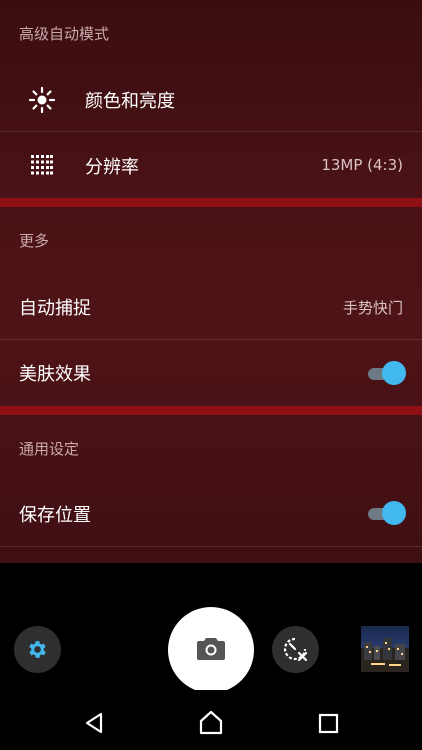 The height and width of the screenshot is (750, 422). I want to click on section-header-more: 更多, so click(34, 241).